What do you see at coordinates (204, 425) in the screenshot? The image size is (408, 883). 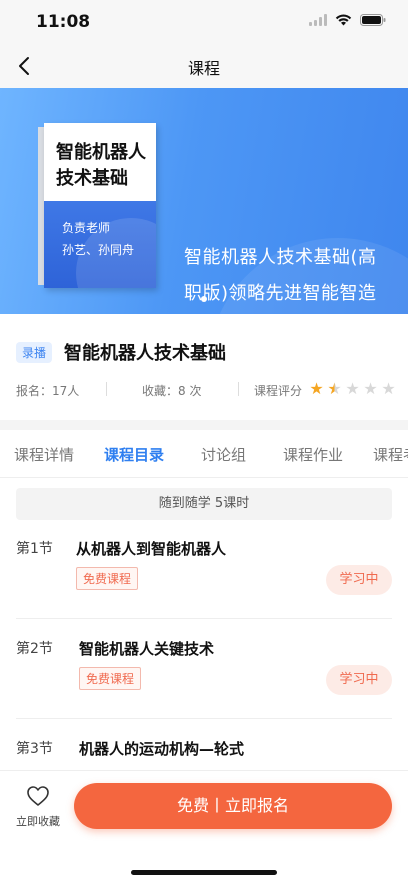 I see `section-gap` at bounding box center [204, 425].